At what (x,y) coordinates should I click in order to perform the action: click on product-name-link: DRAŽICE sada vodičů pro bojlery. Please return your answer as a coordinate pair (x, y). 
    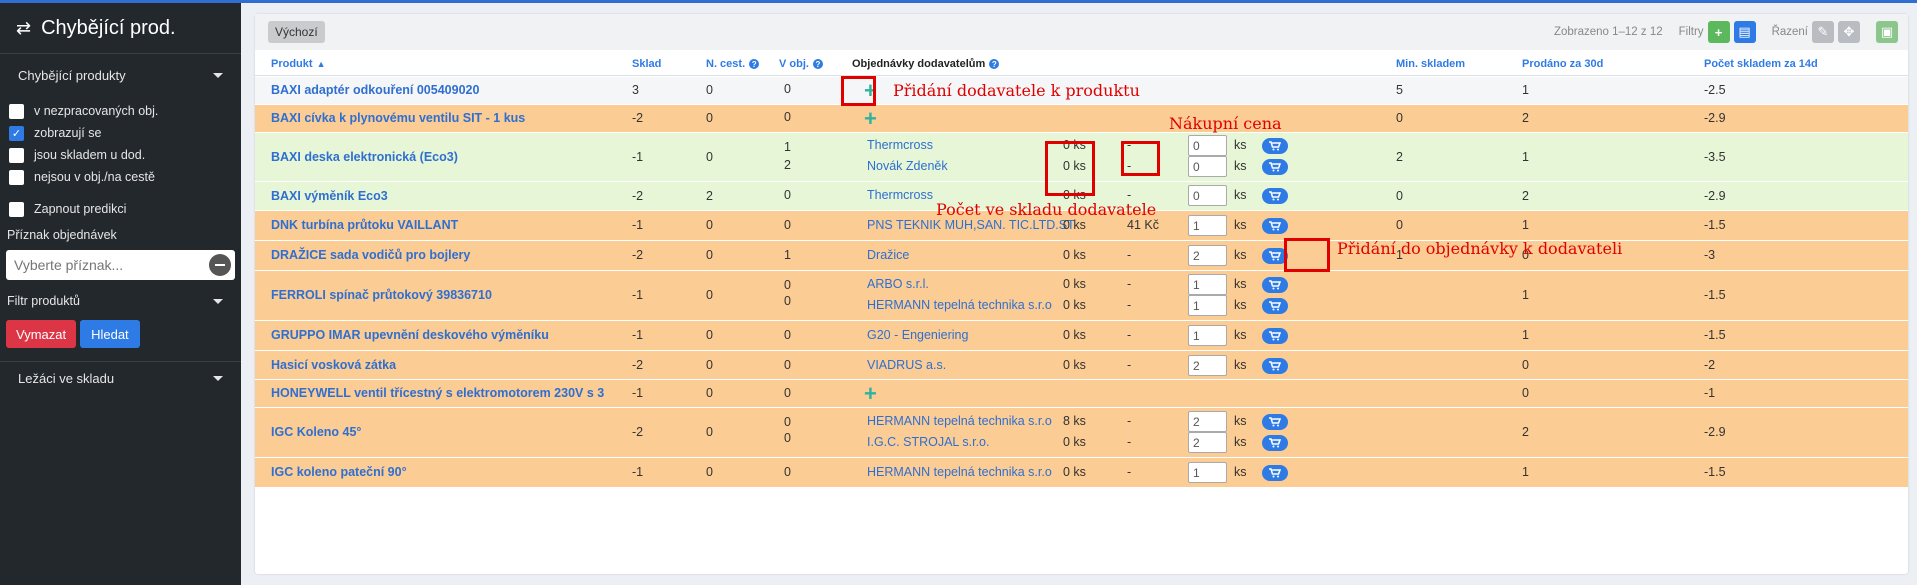
    Looking at the image, I should click on (370, 255).